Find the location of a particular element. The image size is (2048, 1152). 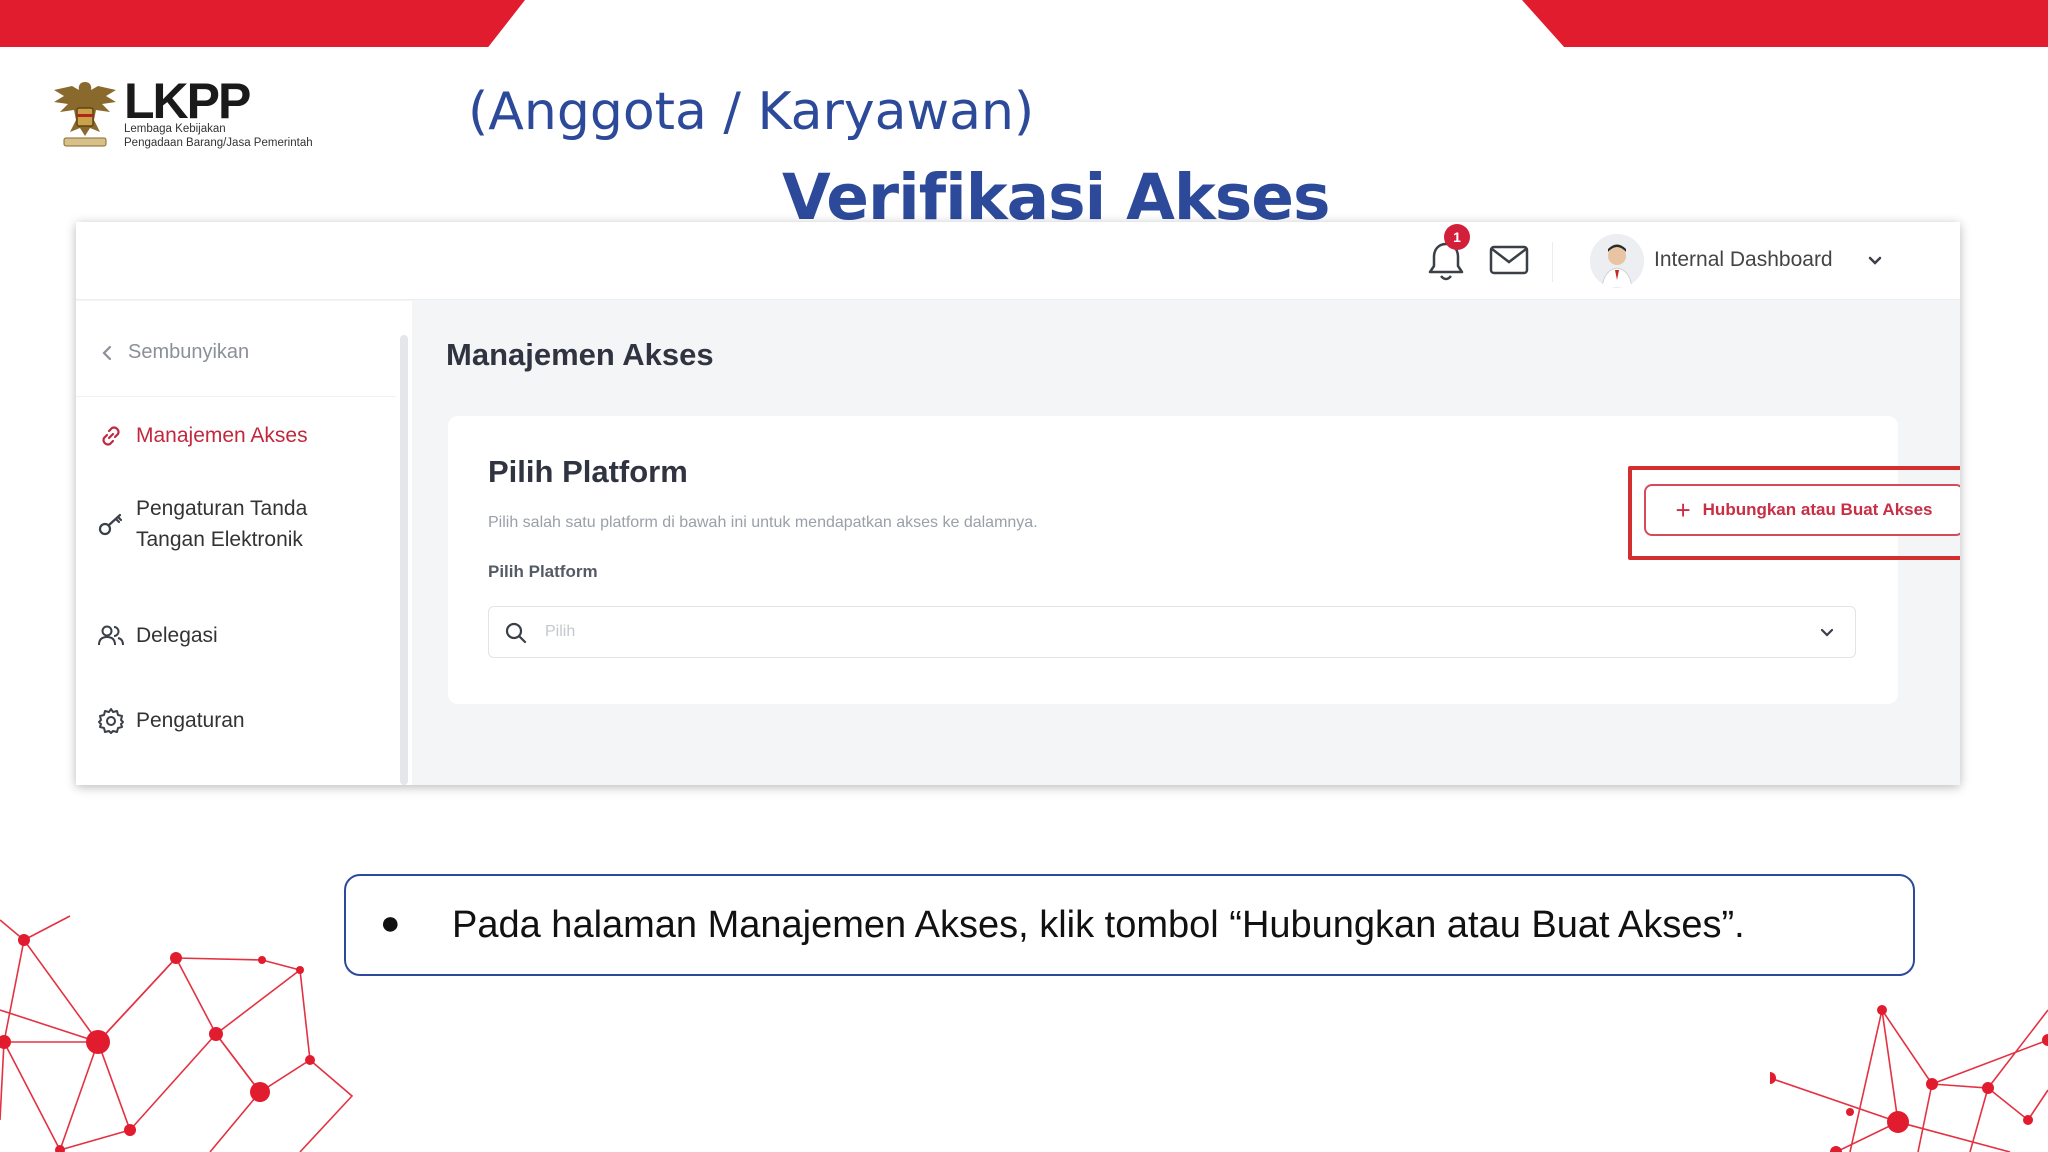

top-red-band-right is located at coordinates (1785, 23).